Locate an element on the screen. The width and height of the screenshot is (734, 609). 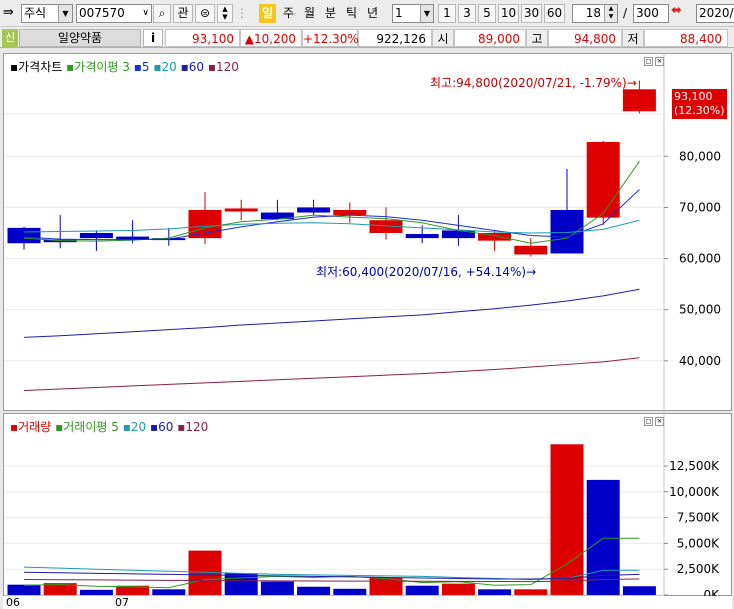
legend-vma-title: 거래이평 is located at coordinates (85, 427).